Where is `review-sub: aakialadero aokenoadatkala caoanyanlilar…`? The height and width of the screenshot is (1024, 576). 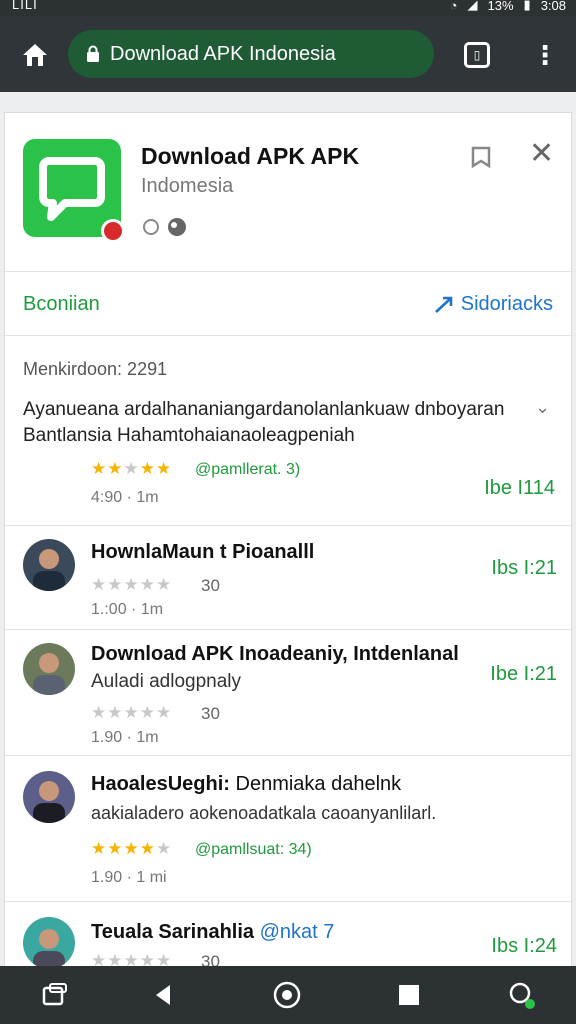 review-sub: aakialadero aokenoadatkala caoanyanlilar… is located at coordinates (263, 813).